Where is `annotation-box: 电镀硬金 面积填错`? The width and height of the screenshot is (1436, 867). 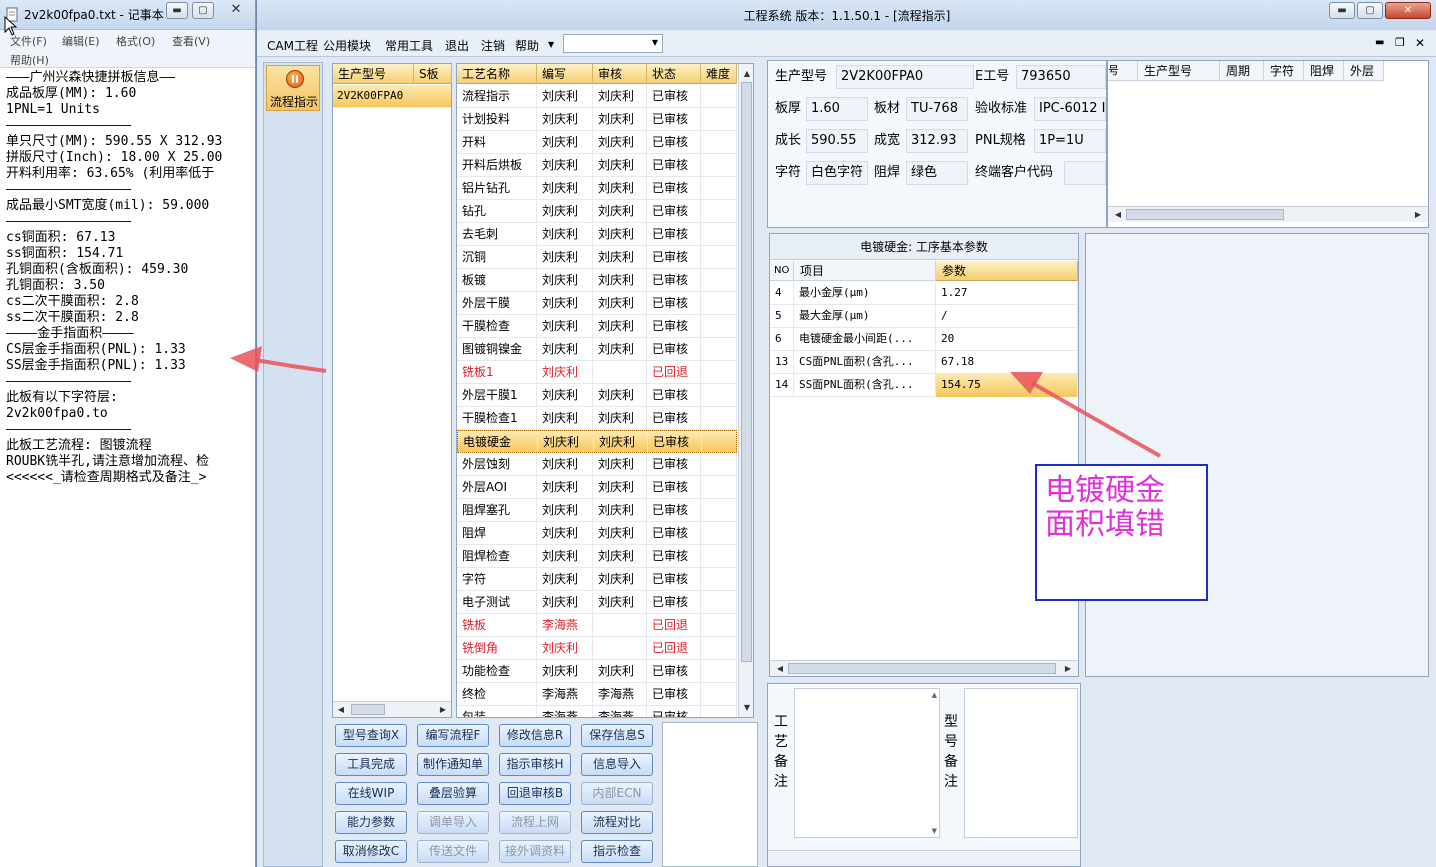
annotation-box: 电镀硬金 面积填错 is located at coordinates (1121, 532).